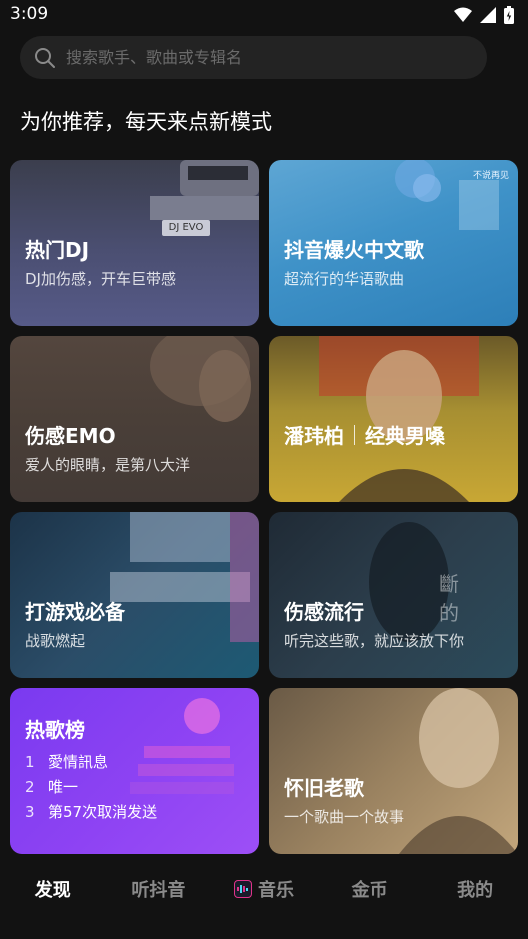 Image resolution: width=528 pixels, height=939 pixels. What do you see at coordinates (458, 598) in the screenshot?
I see `background-text: 斷 的` at bounding box center [458, 598].